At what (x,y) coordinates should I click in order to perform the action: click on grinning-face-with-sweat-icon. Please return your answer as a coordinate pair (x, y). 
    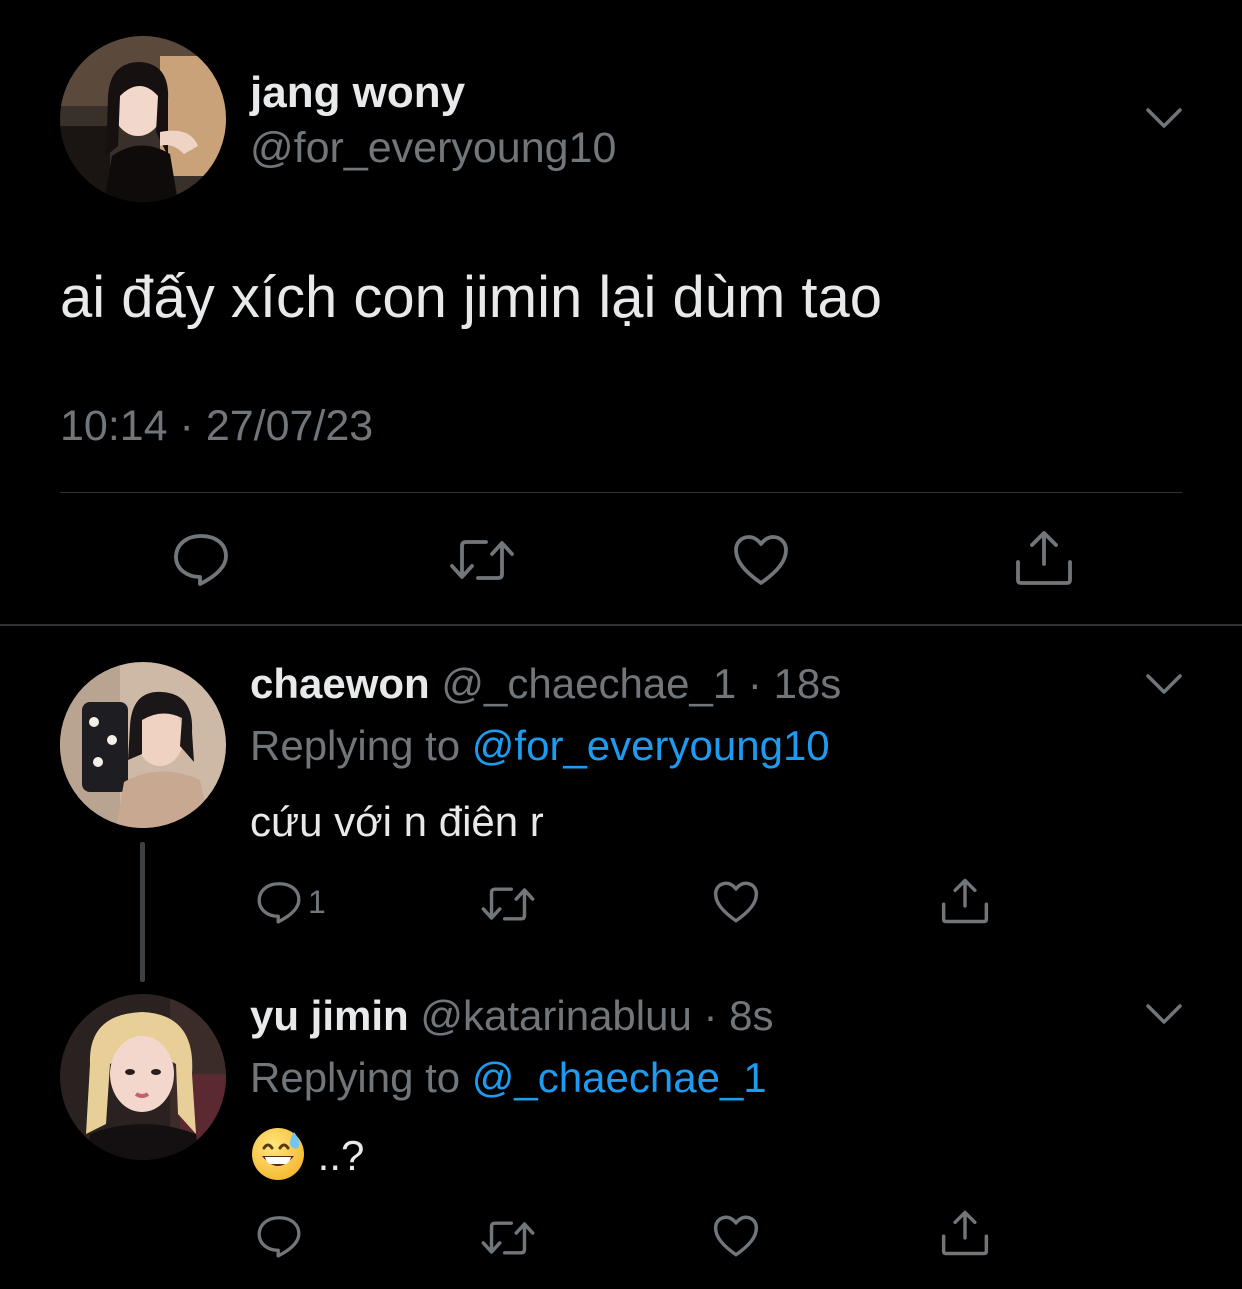
    Looking at the image, I should click on (278, 1159).